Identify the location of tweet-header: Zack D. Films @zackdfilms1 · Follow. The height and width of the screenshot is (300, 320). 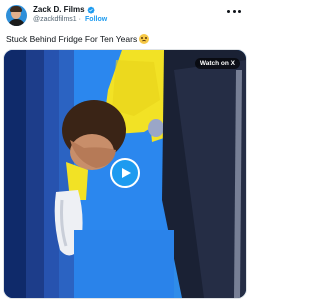
(56, 15).